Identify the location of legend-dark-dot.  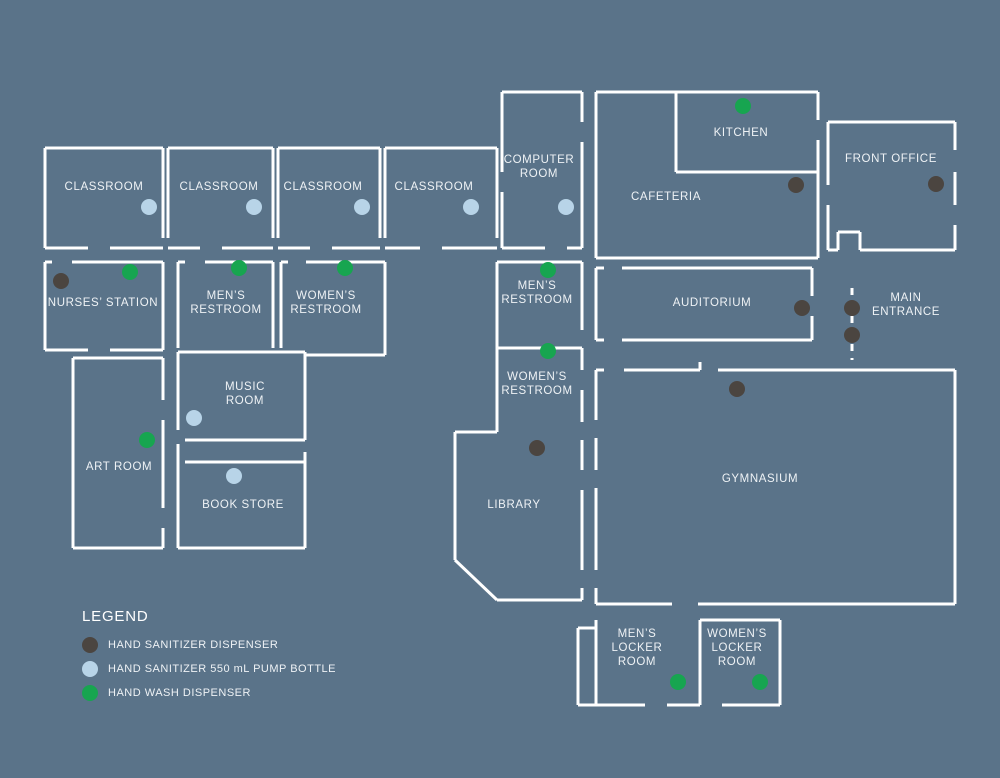
(90, 645).